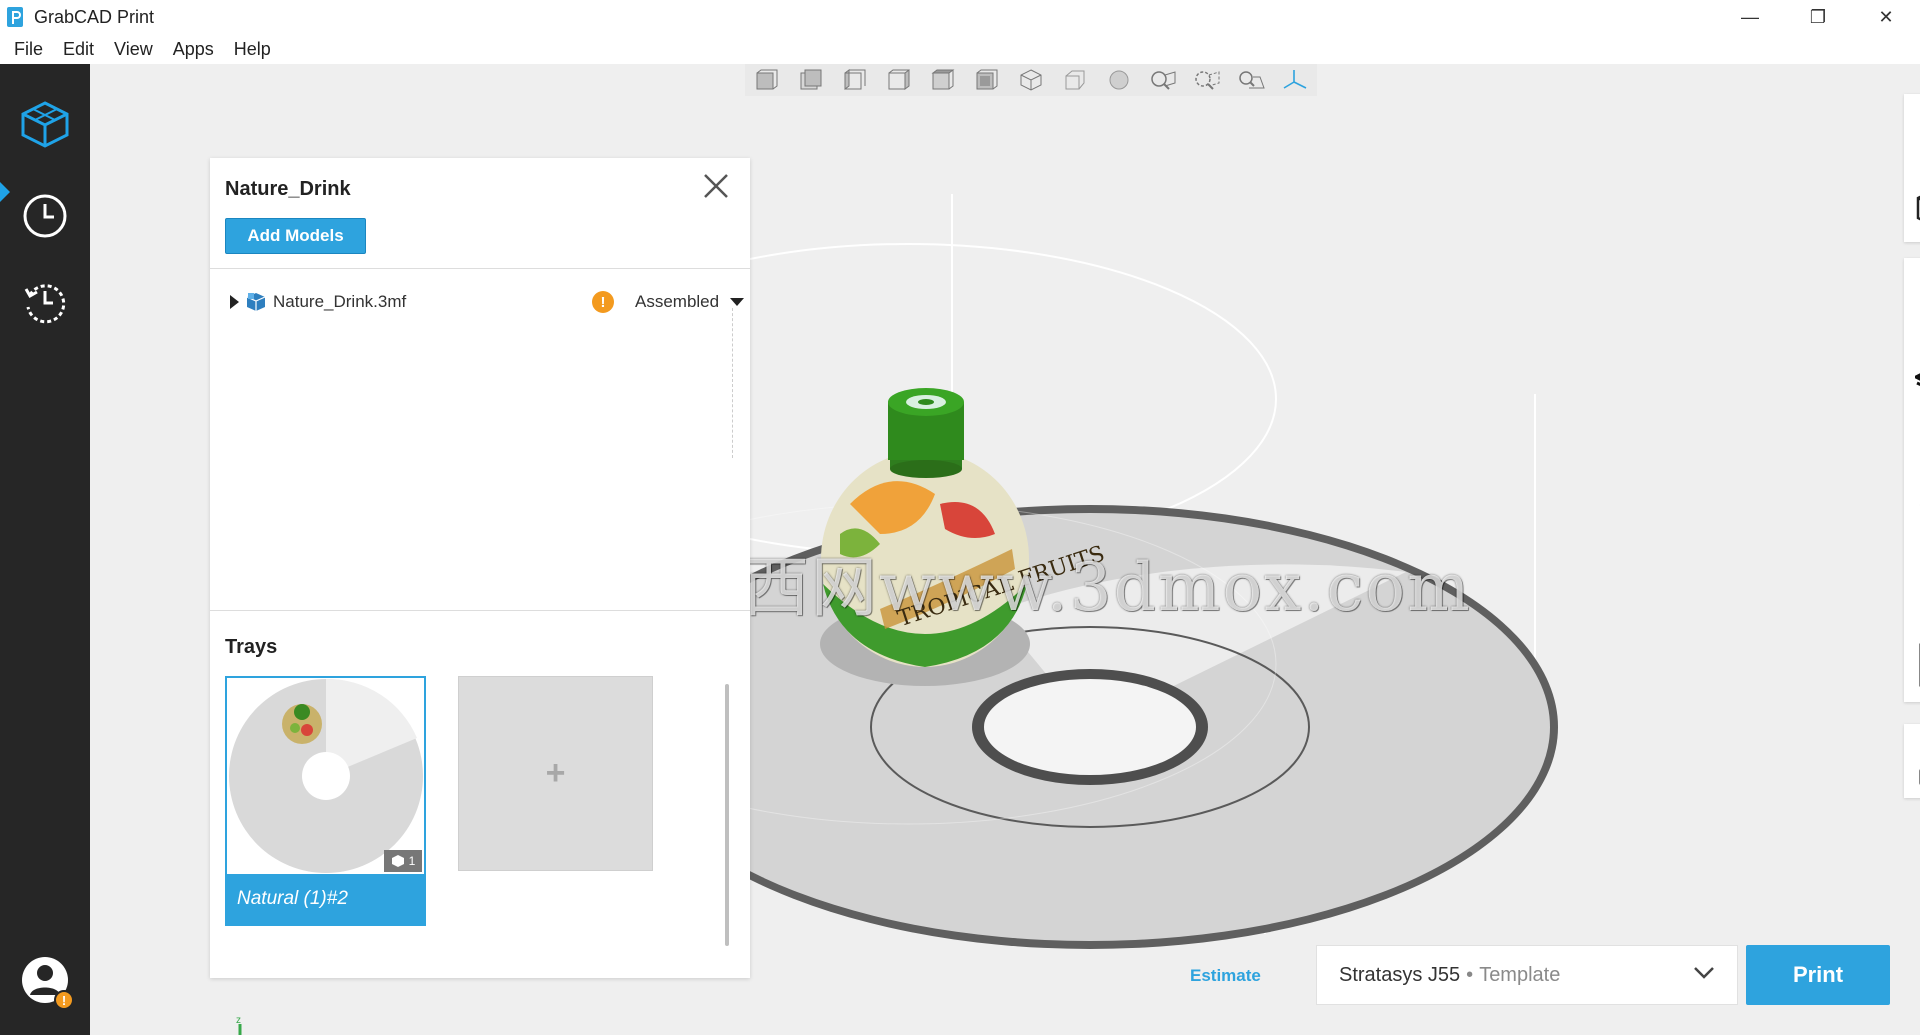  What do you see at coordinates (193, 49) in the screenshot?
I see `menu-apps: Apps` at bounding box center [193, 49].